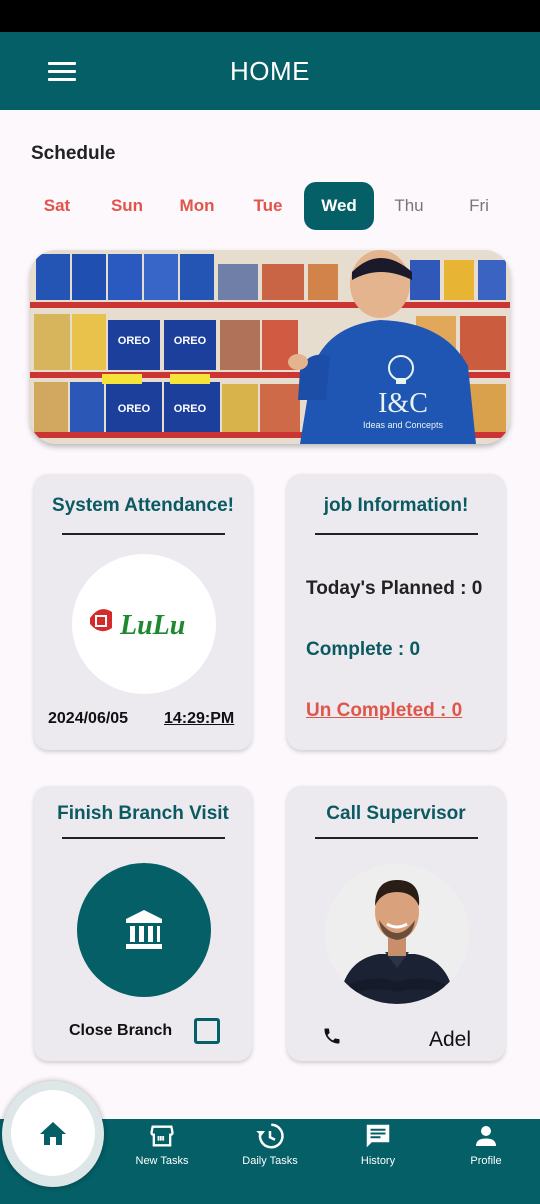 The height and width of the screenshot is (1204, 540). Describe the element at coordinates (486, 1161) in the screenshot. I see `nav-profile-label: Profile` at that location.